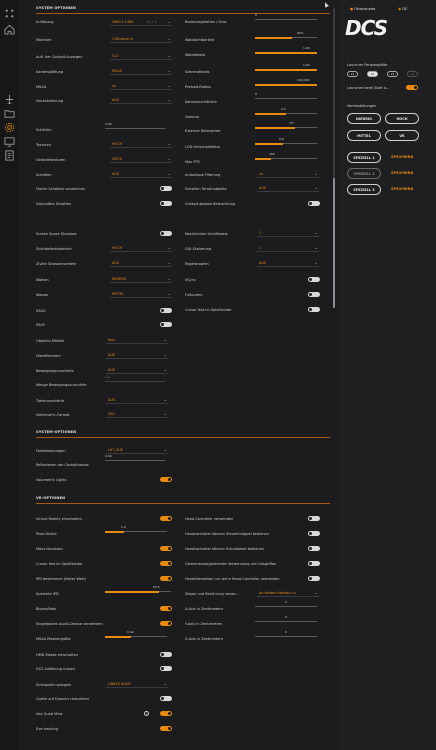 Image resolution: width=436 pixels, height=750 pixels. What do you see at coordinates (166, 548) in the screenshot?
I see `maus-toggle` at bounding box center [166, 548].